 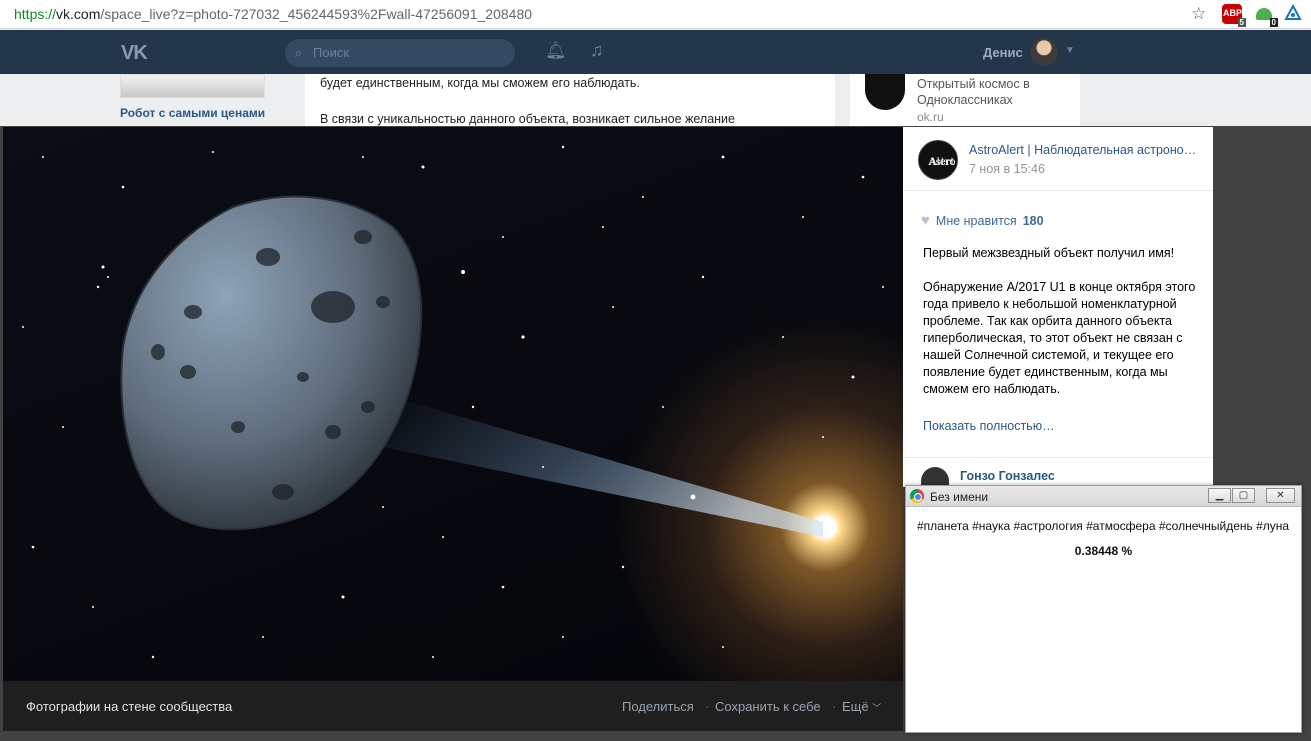 I want to click on minimize-button: ▁, so click(x=1219, y=495).